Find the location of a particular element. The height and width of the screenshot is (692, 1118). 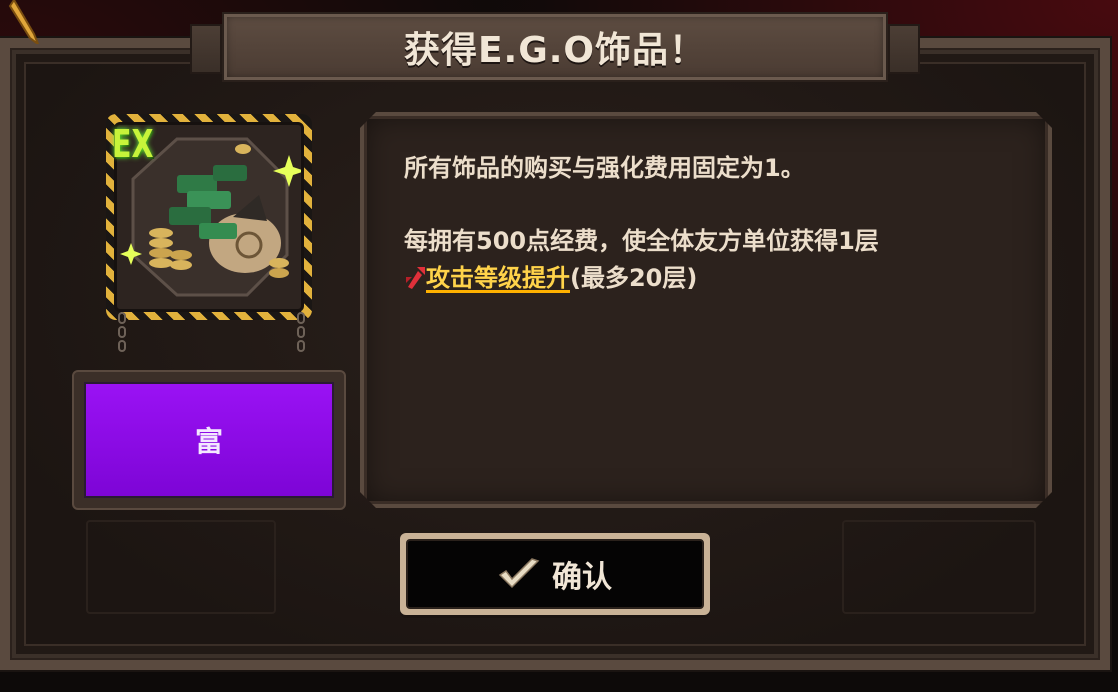

decor-frame-right is located at coordinates (939, 567).